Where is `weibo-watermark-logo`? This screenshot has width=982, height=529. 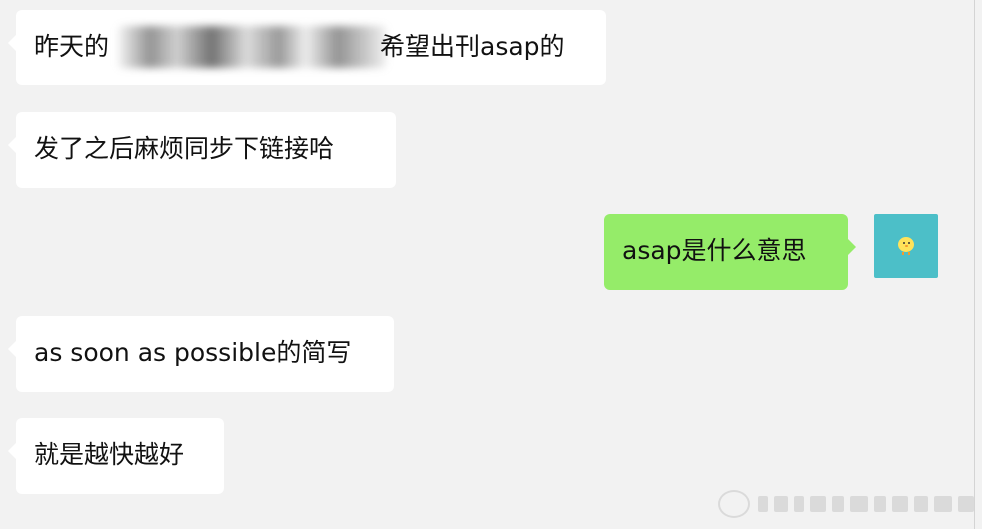 weibo-watermark-logo is located at coordinates (847, 505).